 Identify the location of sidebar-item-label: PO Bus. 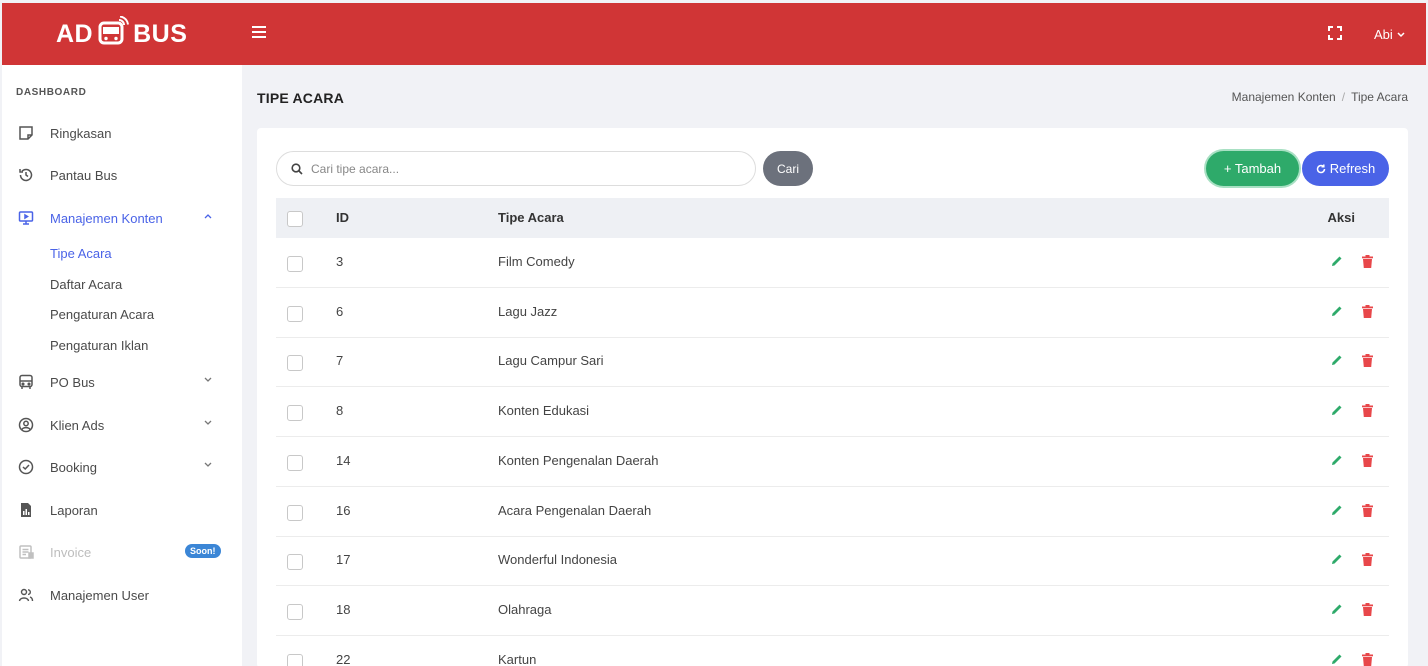
(72, 382).